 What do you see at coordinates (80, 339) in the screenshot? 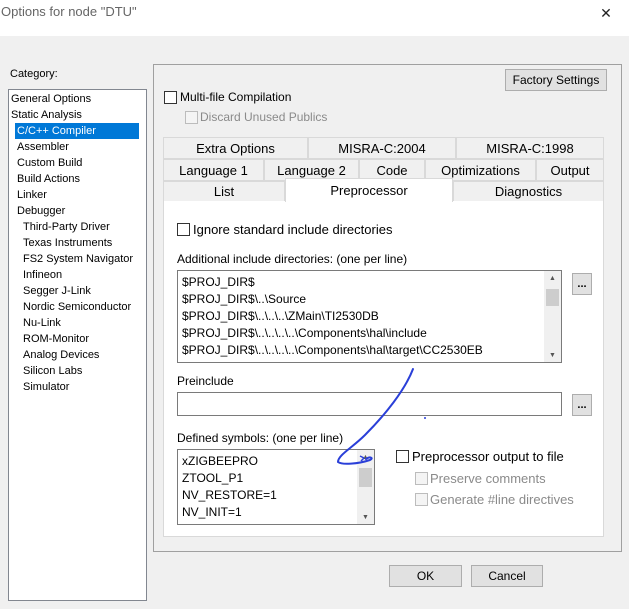
I see `category-item: ROM-Monitor` at bounding box center [80, 339].